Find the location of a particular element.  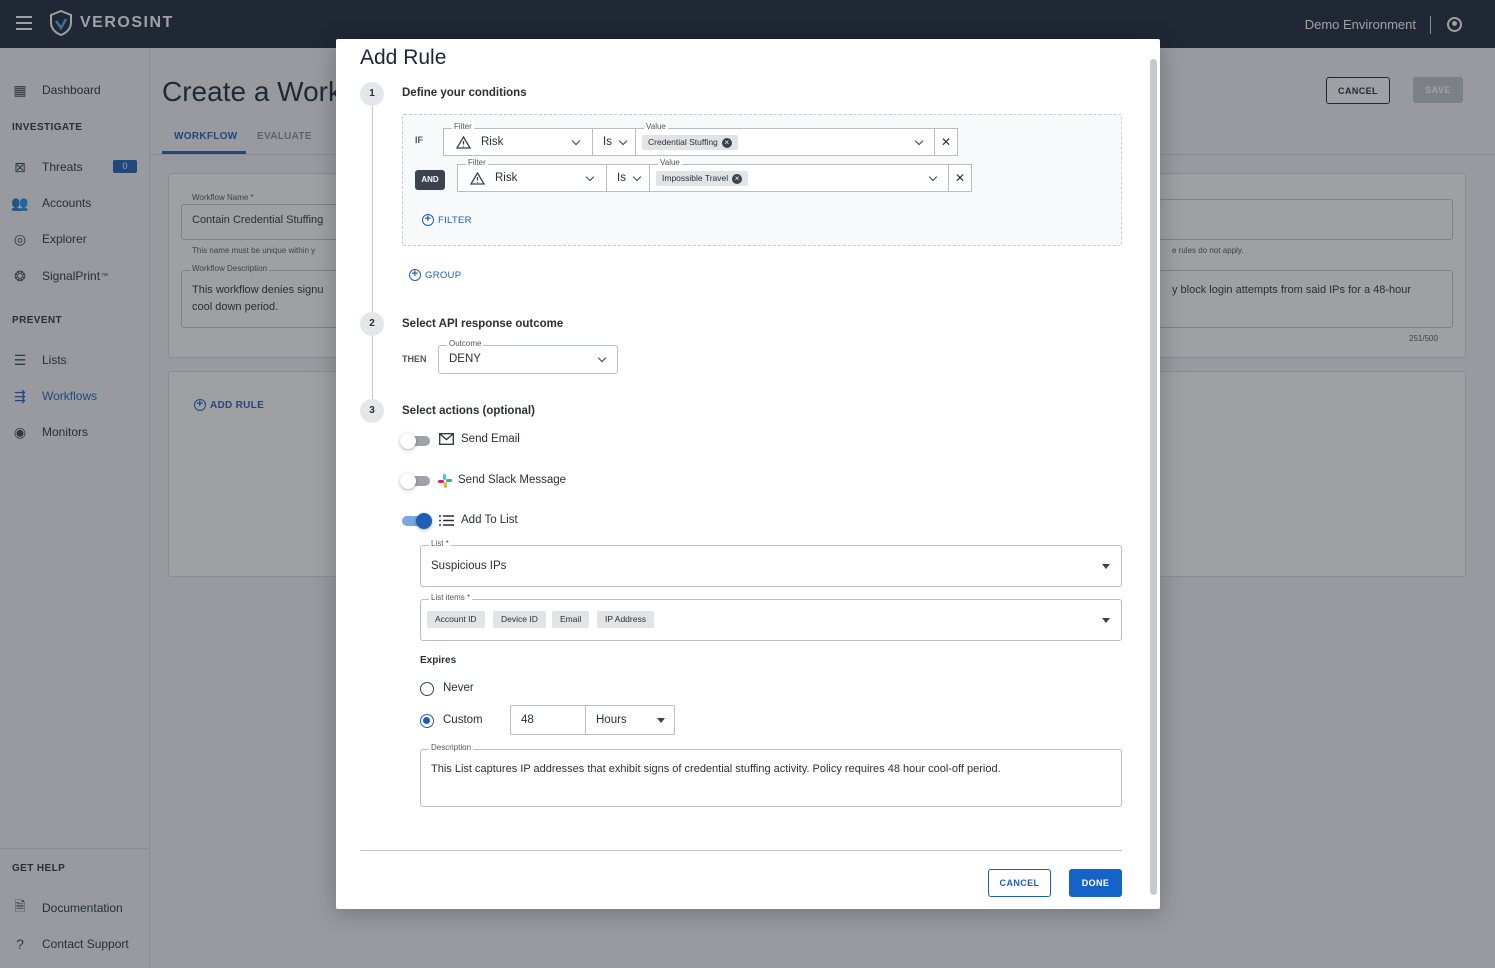

cancel-button: CANCEL is located at coordinates (1019, 883).